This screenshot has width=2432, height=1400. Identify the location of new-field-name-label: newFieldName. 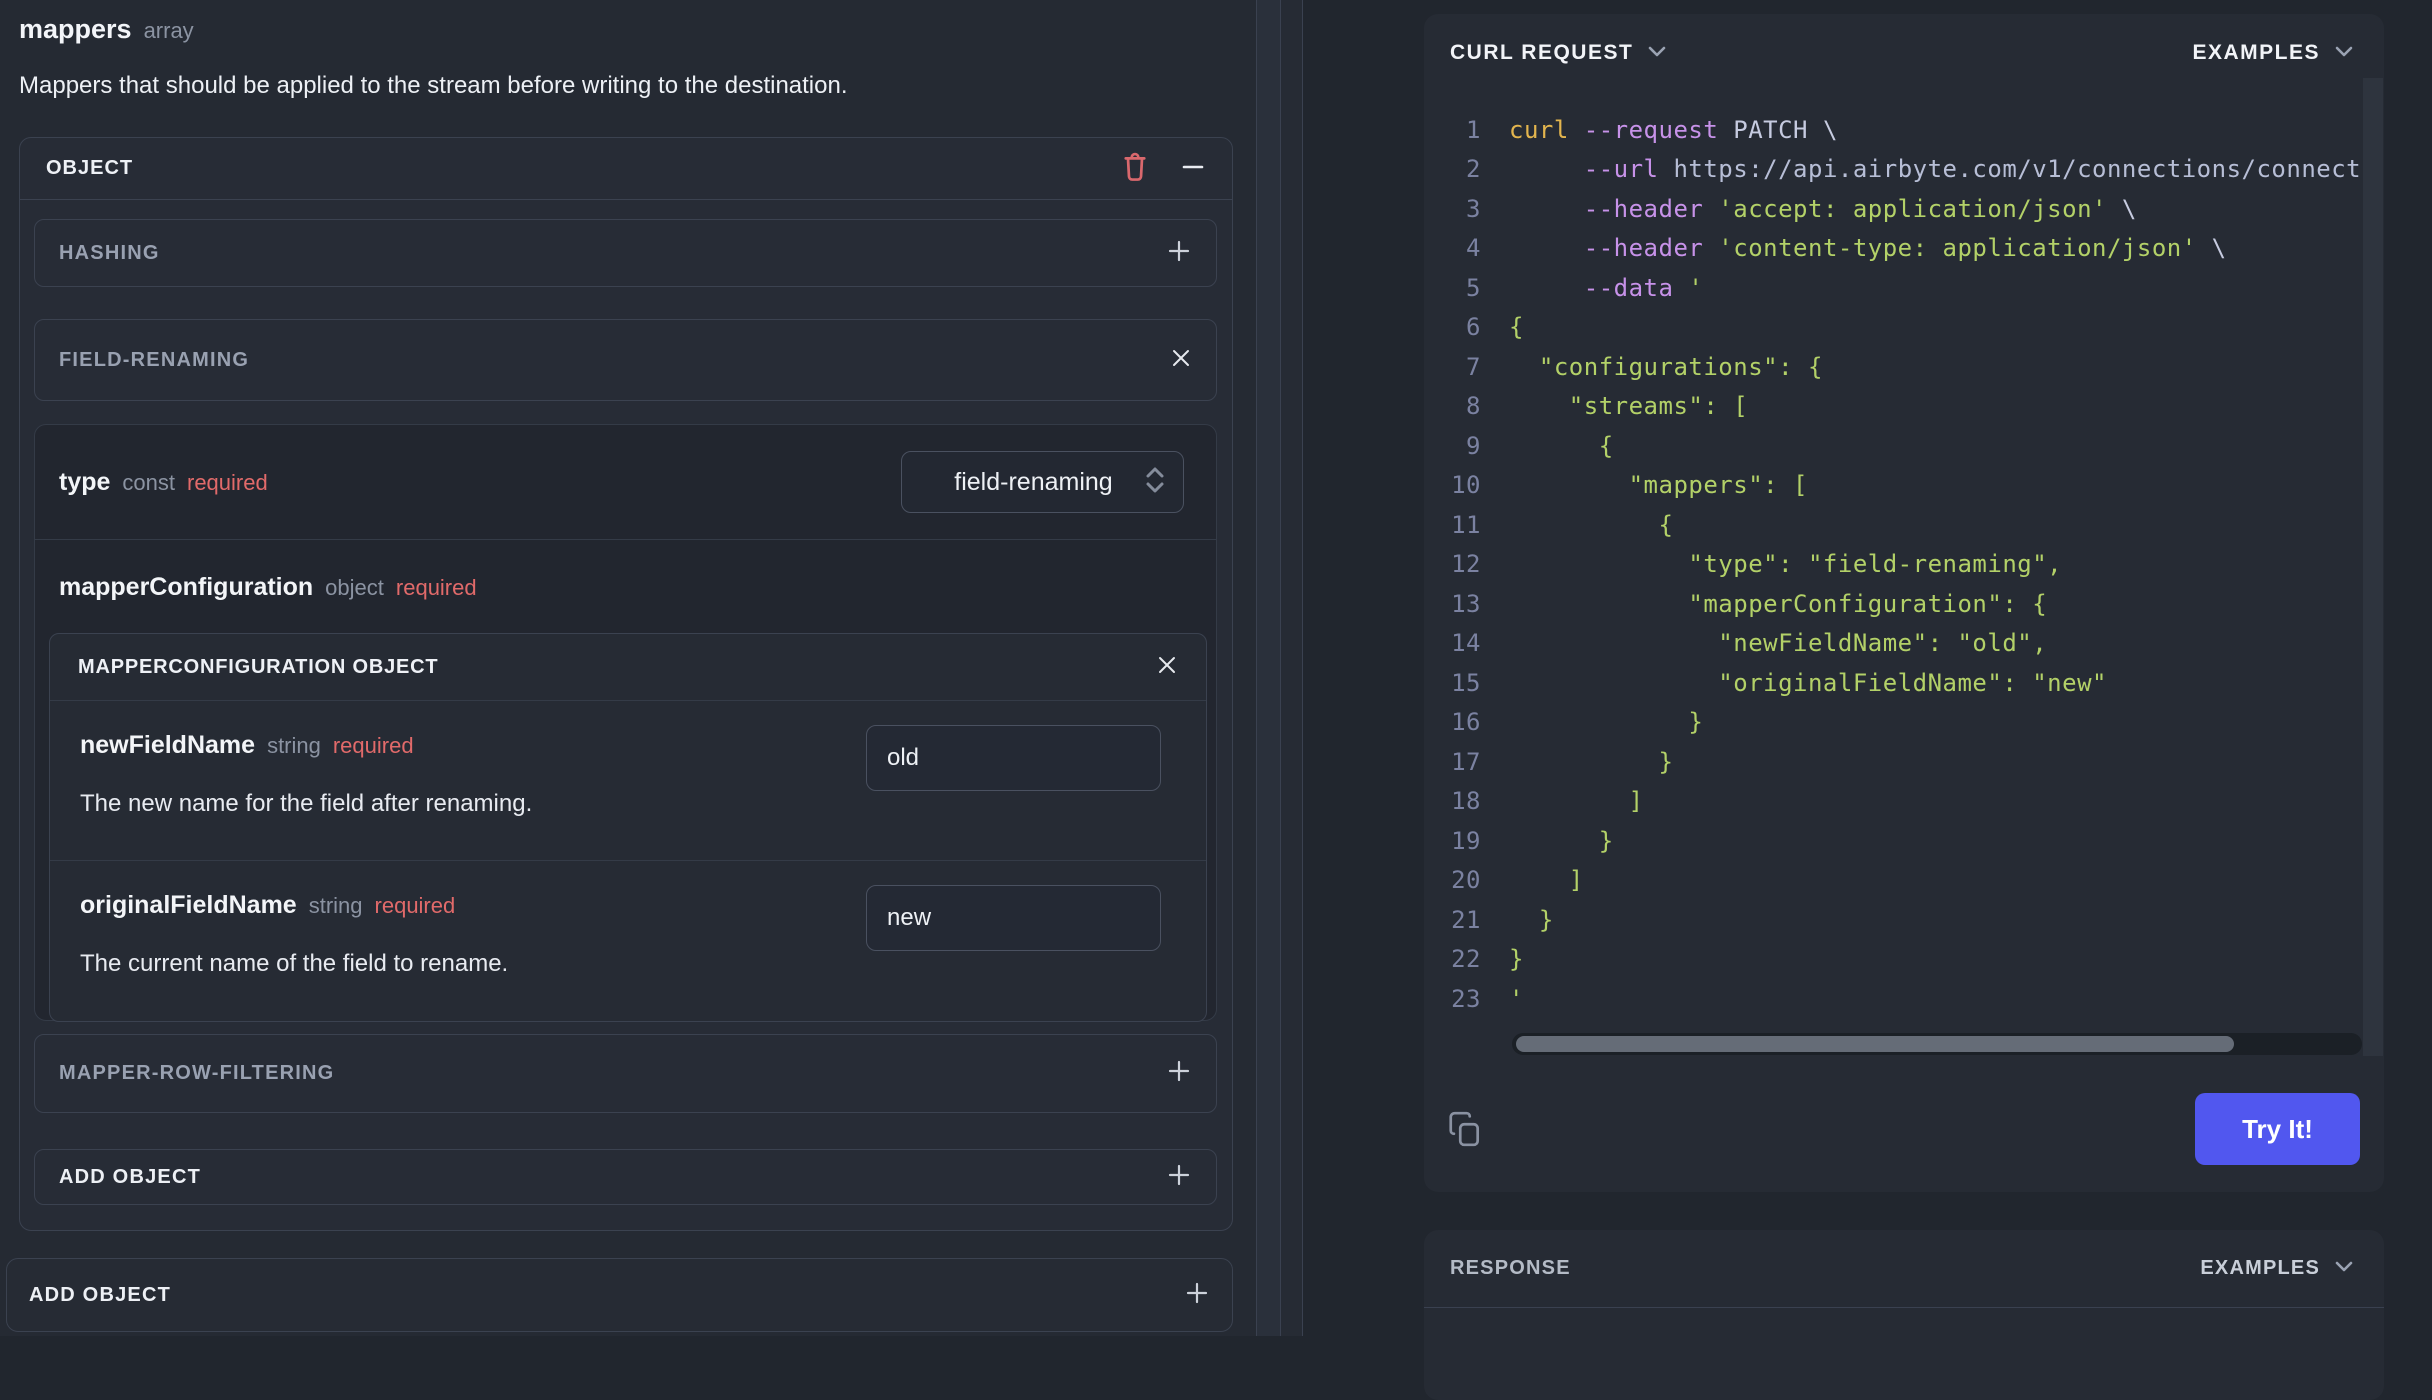
(168, 745).